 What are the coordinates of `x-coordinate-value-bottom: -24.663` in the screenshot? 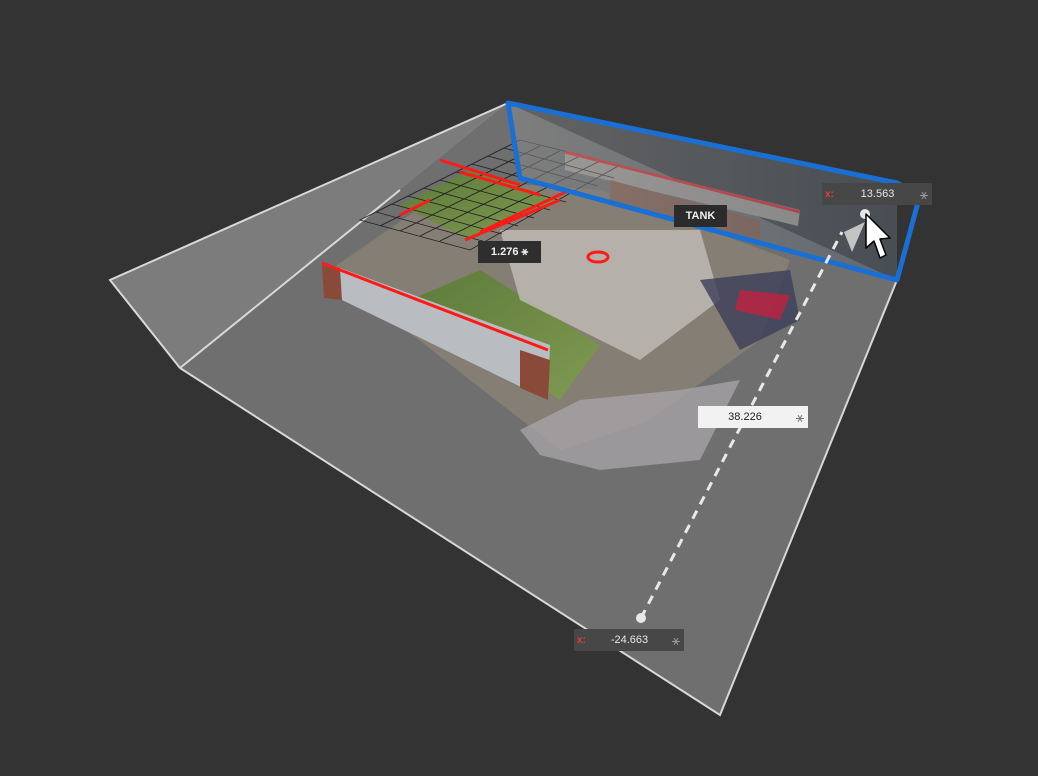 It's located at (629, 640).